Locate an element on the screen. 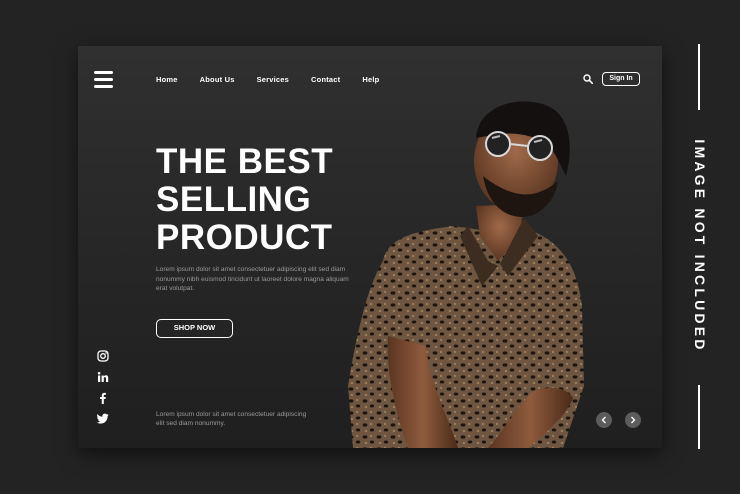 Image resolution: width=740 pixels, height=494 pixels. hamburger-menu-icon is located at coordinates (103, 79).